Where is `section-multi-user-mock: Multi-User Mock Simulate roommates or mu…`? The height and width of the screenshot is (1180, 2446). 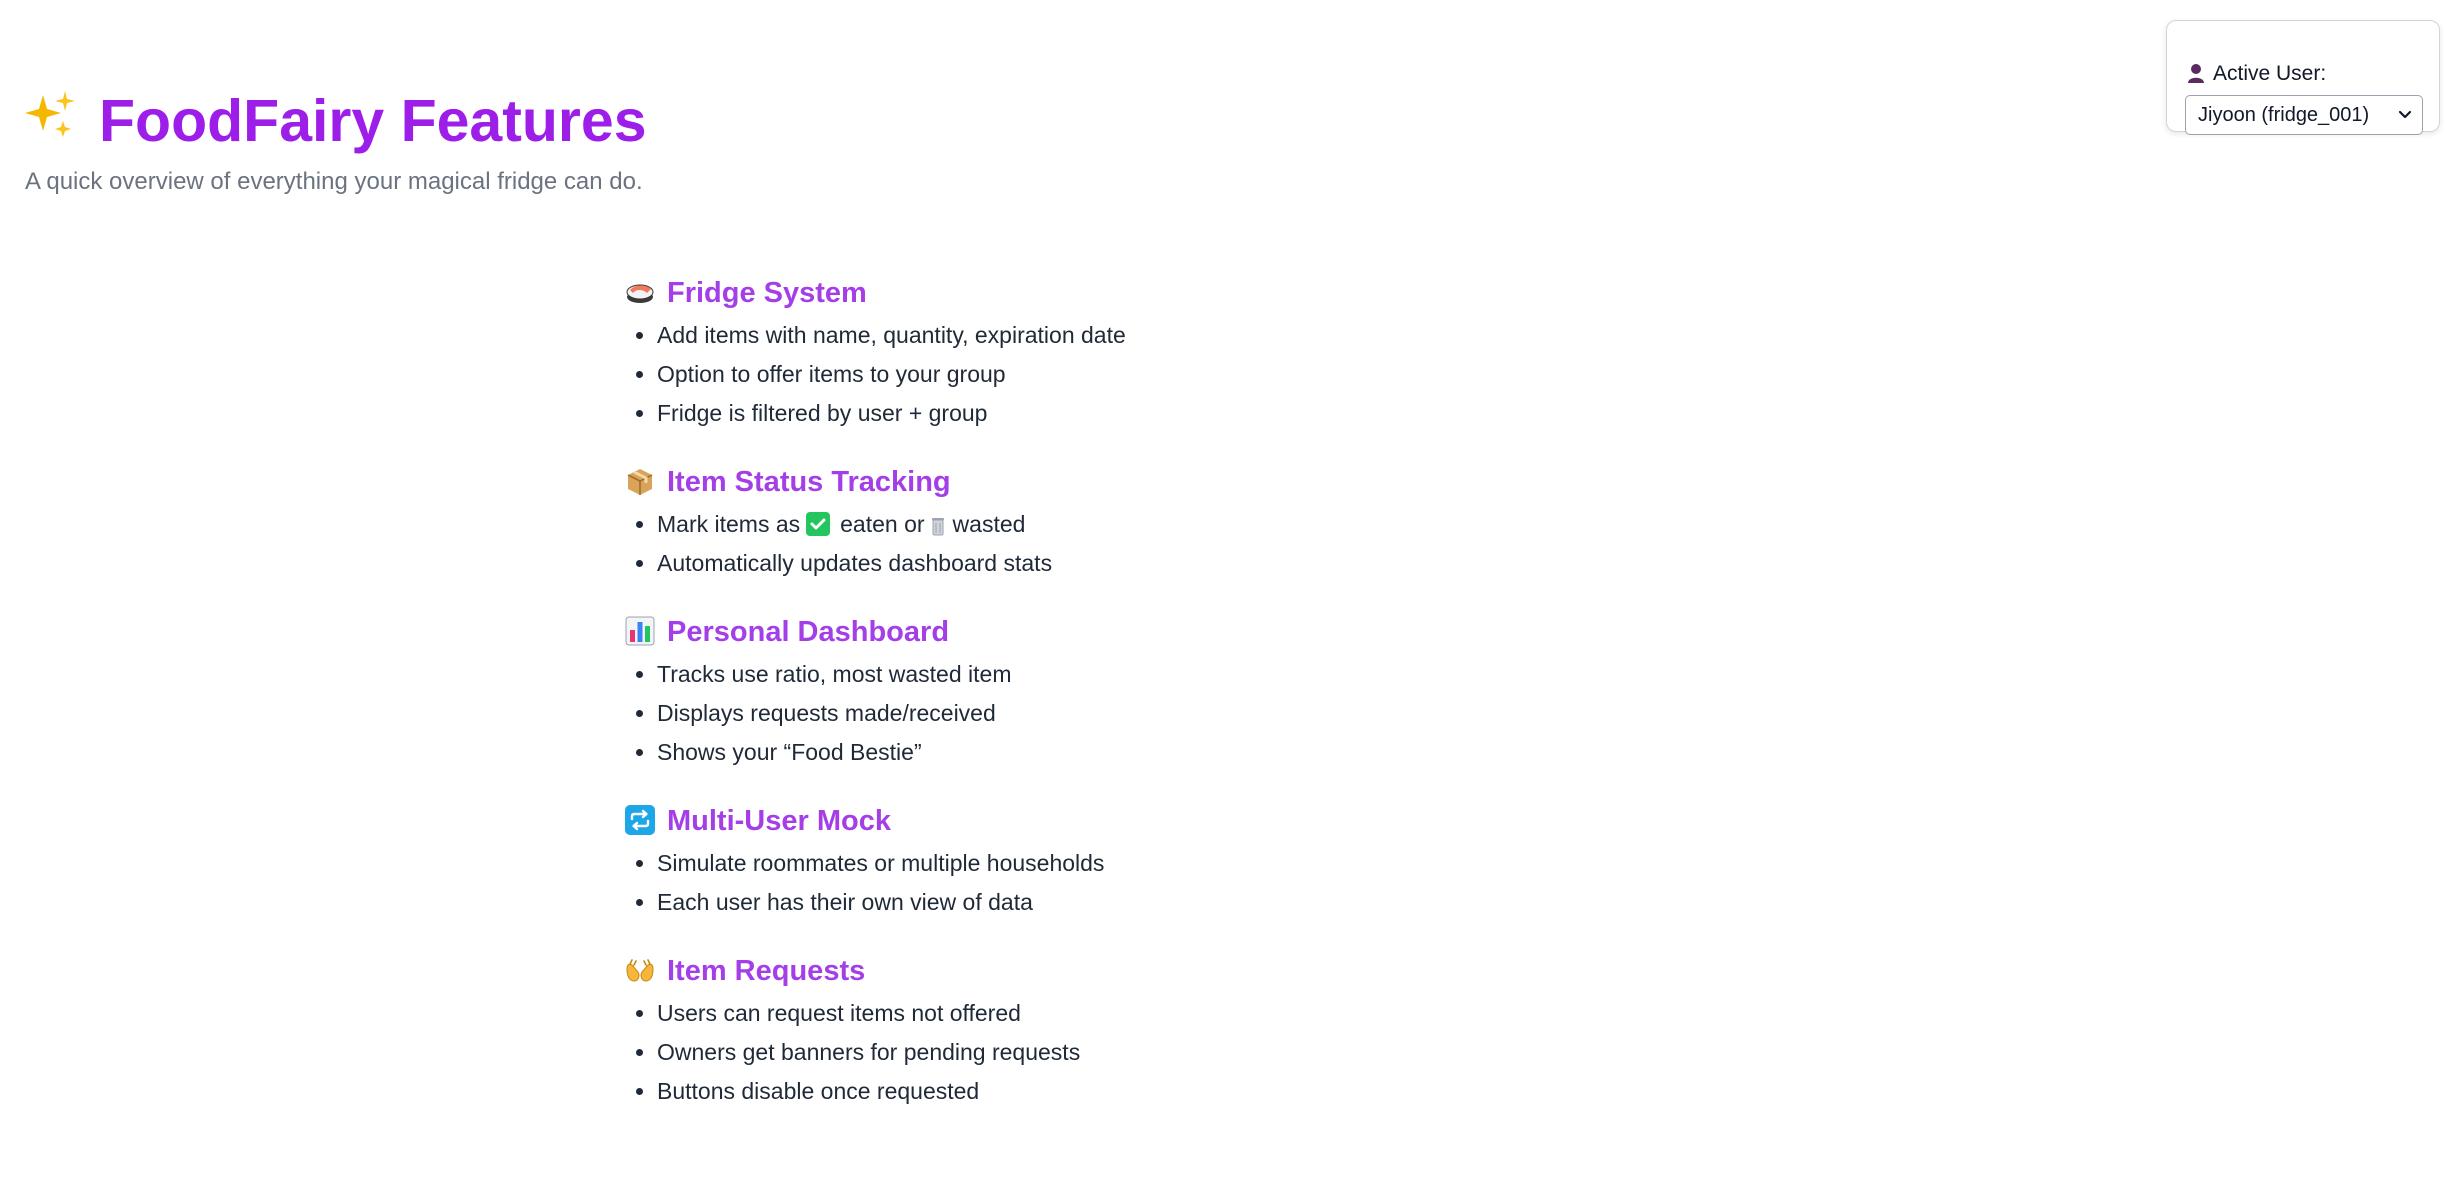
section-multi-user-mock: Multi-User Mock Simulate roommates or mu… is located at coordinates (1075, 860).